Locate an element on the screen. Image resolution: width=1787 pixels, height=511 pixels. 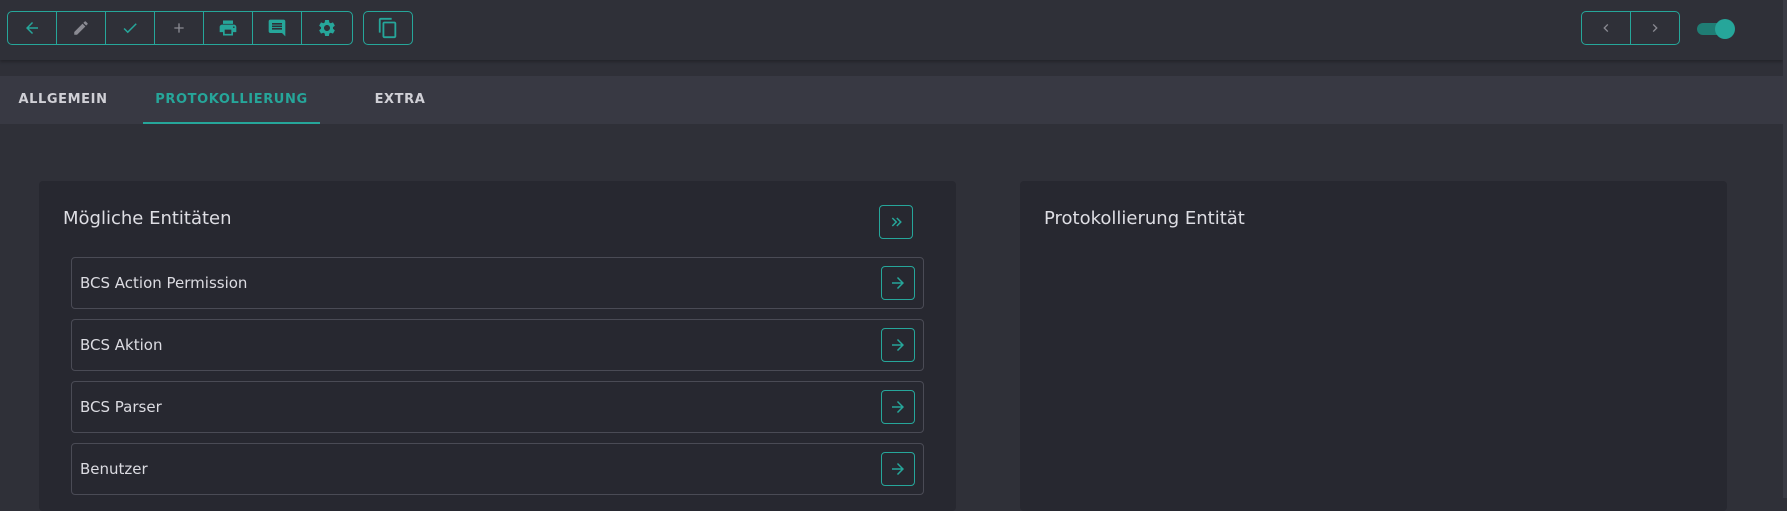
list-item: BCS Aktion is located at coordinates (497, 345).